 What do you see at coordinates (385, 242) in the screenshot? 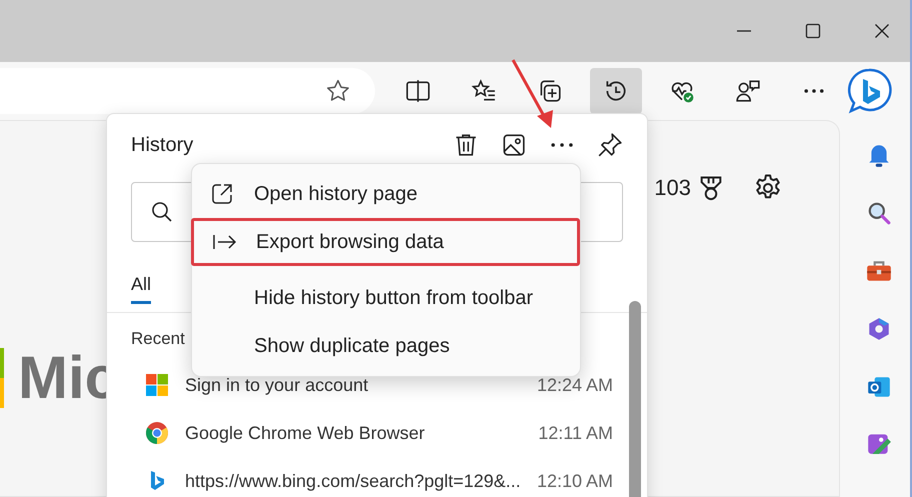
I see `menu-item: Export browsing data` at bounding box center [385, 242].